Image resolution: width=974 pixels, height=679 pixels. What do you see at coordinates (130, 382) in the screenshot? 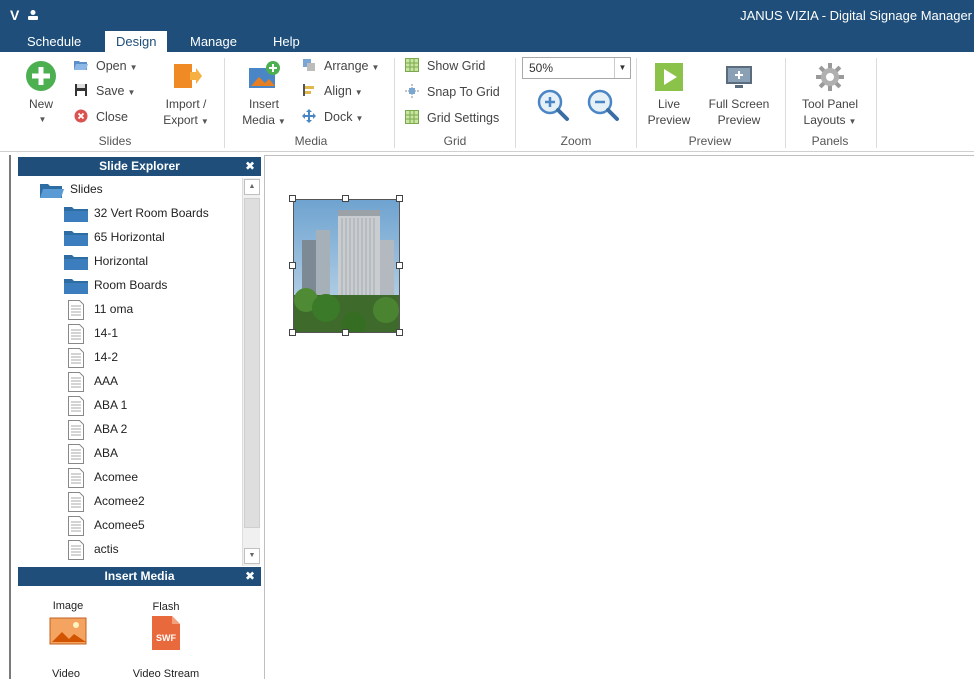
I see `tree-slide: AAA` at bounding box center [130, 382].